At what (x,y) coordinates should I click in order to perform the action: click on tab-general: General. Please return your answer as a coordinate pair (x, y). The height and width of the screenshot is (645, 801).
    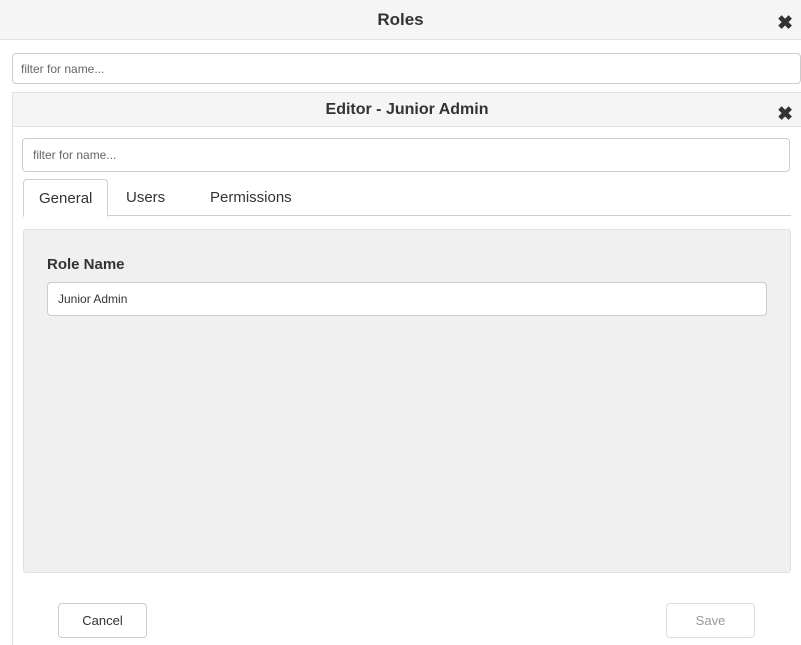
    Looking at the image, I should click on (66, 198).